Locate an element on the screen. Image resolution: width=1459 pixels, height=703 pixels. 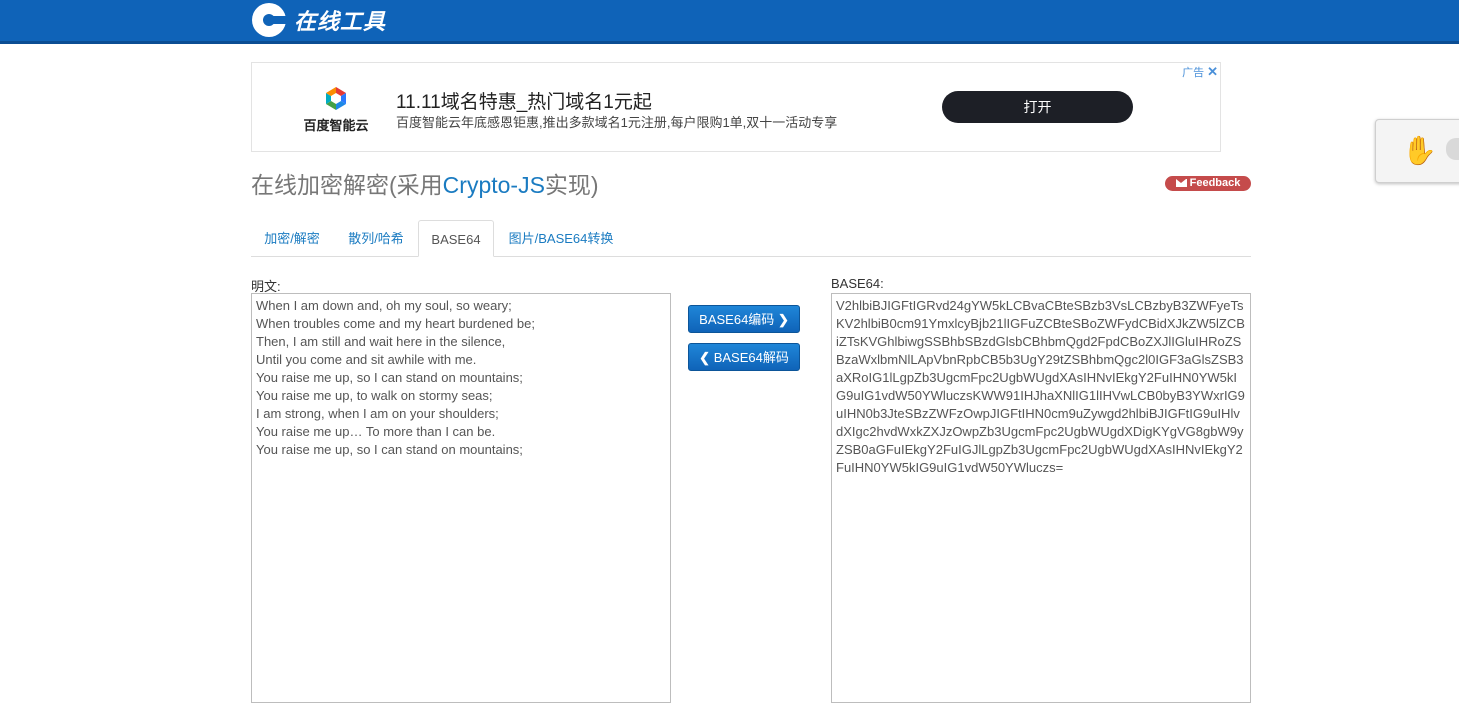
ad-open-button: 打开 is located at coordinates (1037, 107).